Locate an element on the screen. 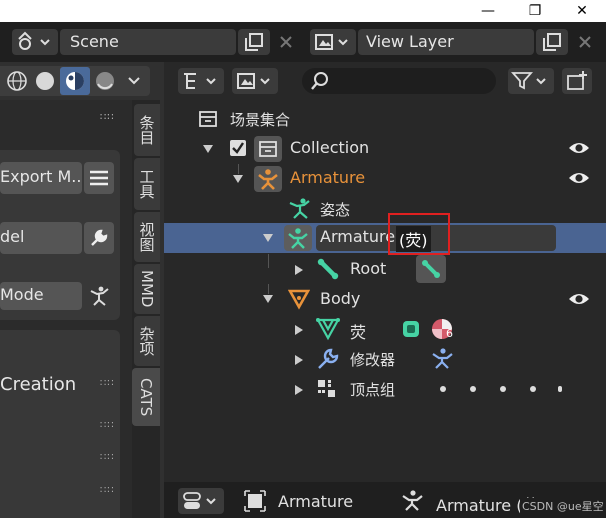 The image size is (606, 518). mesh-data-label: 荧 is located at coordinates (358, 332).